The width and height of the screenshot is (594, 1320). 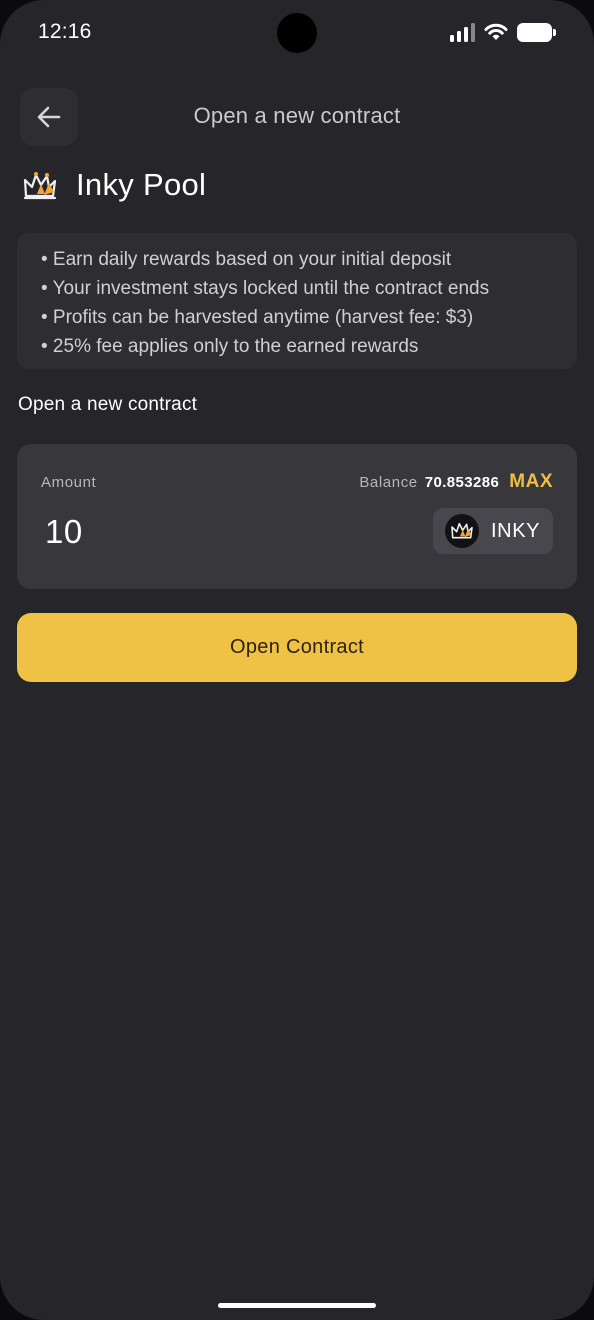 I want to click on page-title: Open a new contract, so click(x=297, y=115).